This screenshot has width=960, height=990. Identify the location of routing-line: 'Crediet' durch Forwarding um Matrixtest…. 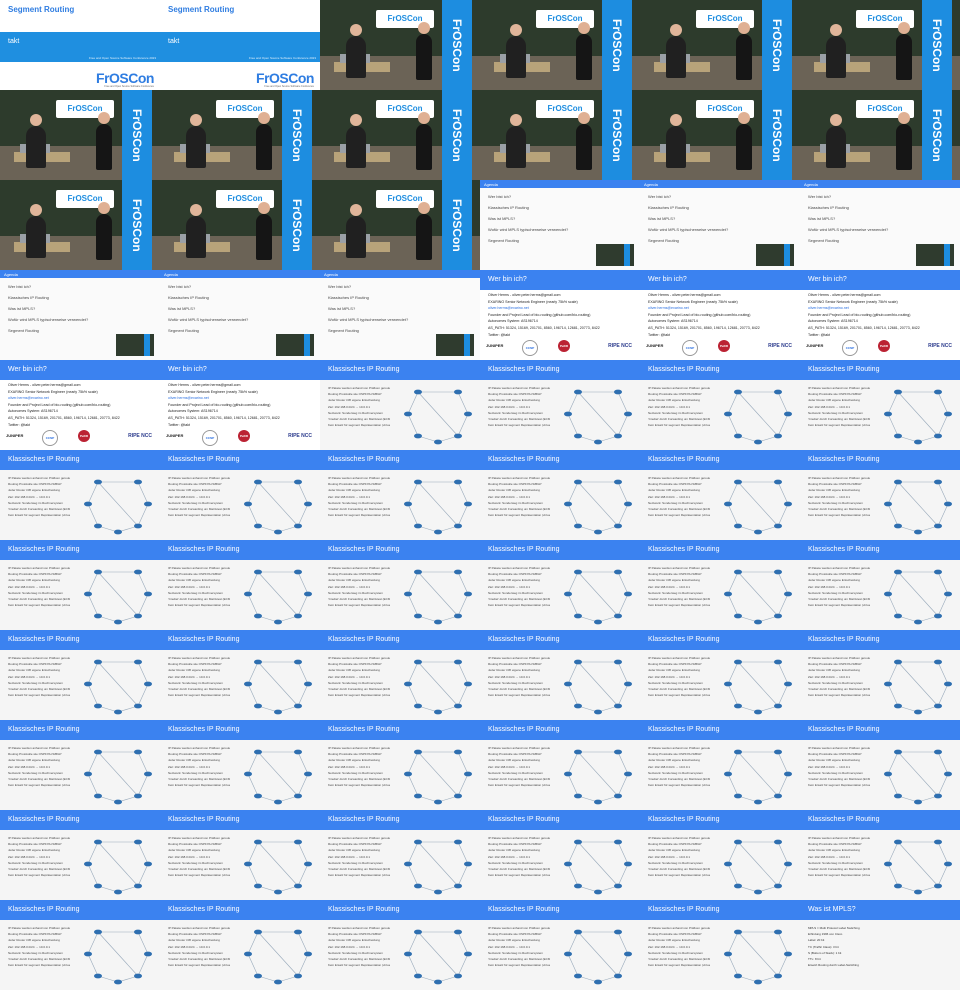
(39, 508).